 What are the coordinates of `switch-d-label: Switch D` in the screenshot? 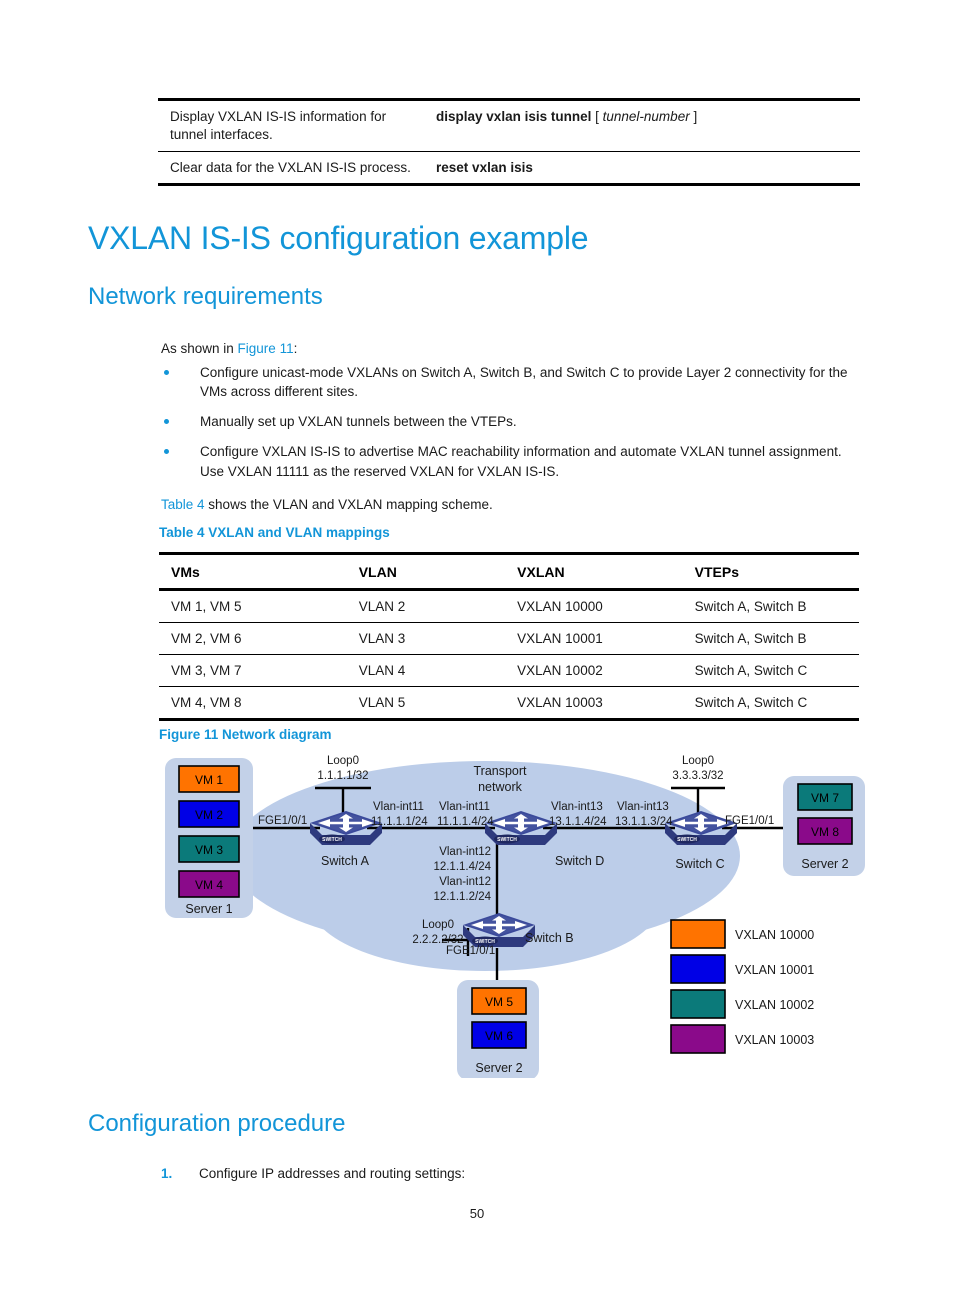 It's located at (579, 861).